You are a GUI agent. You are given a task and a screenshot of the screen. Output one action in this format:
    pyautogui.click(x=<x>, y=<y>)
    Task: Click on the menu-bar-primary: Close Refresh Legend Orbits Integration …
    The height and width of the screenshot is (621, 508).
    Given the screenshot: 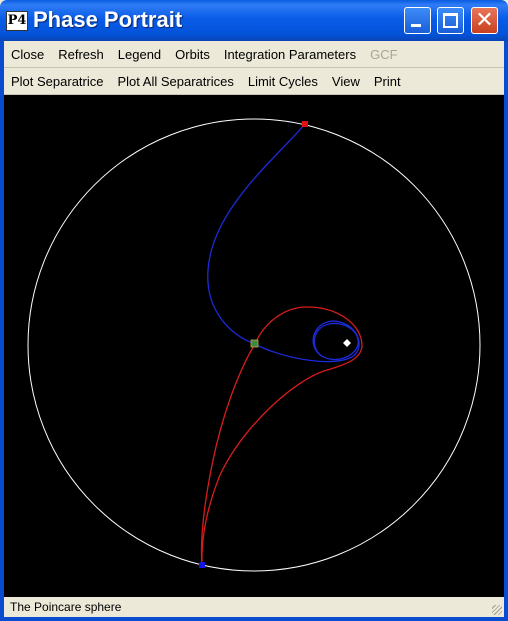 What is the action you would take?
    pyautogui.click(x=254, y=54)
    